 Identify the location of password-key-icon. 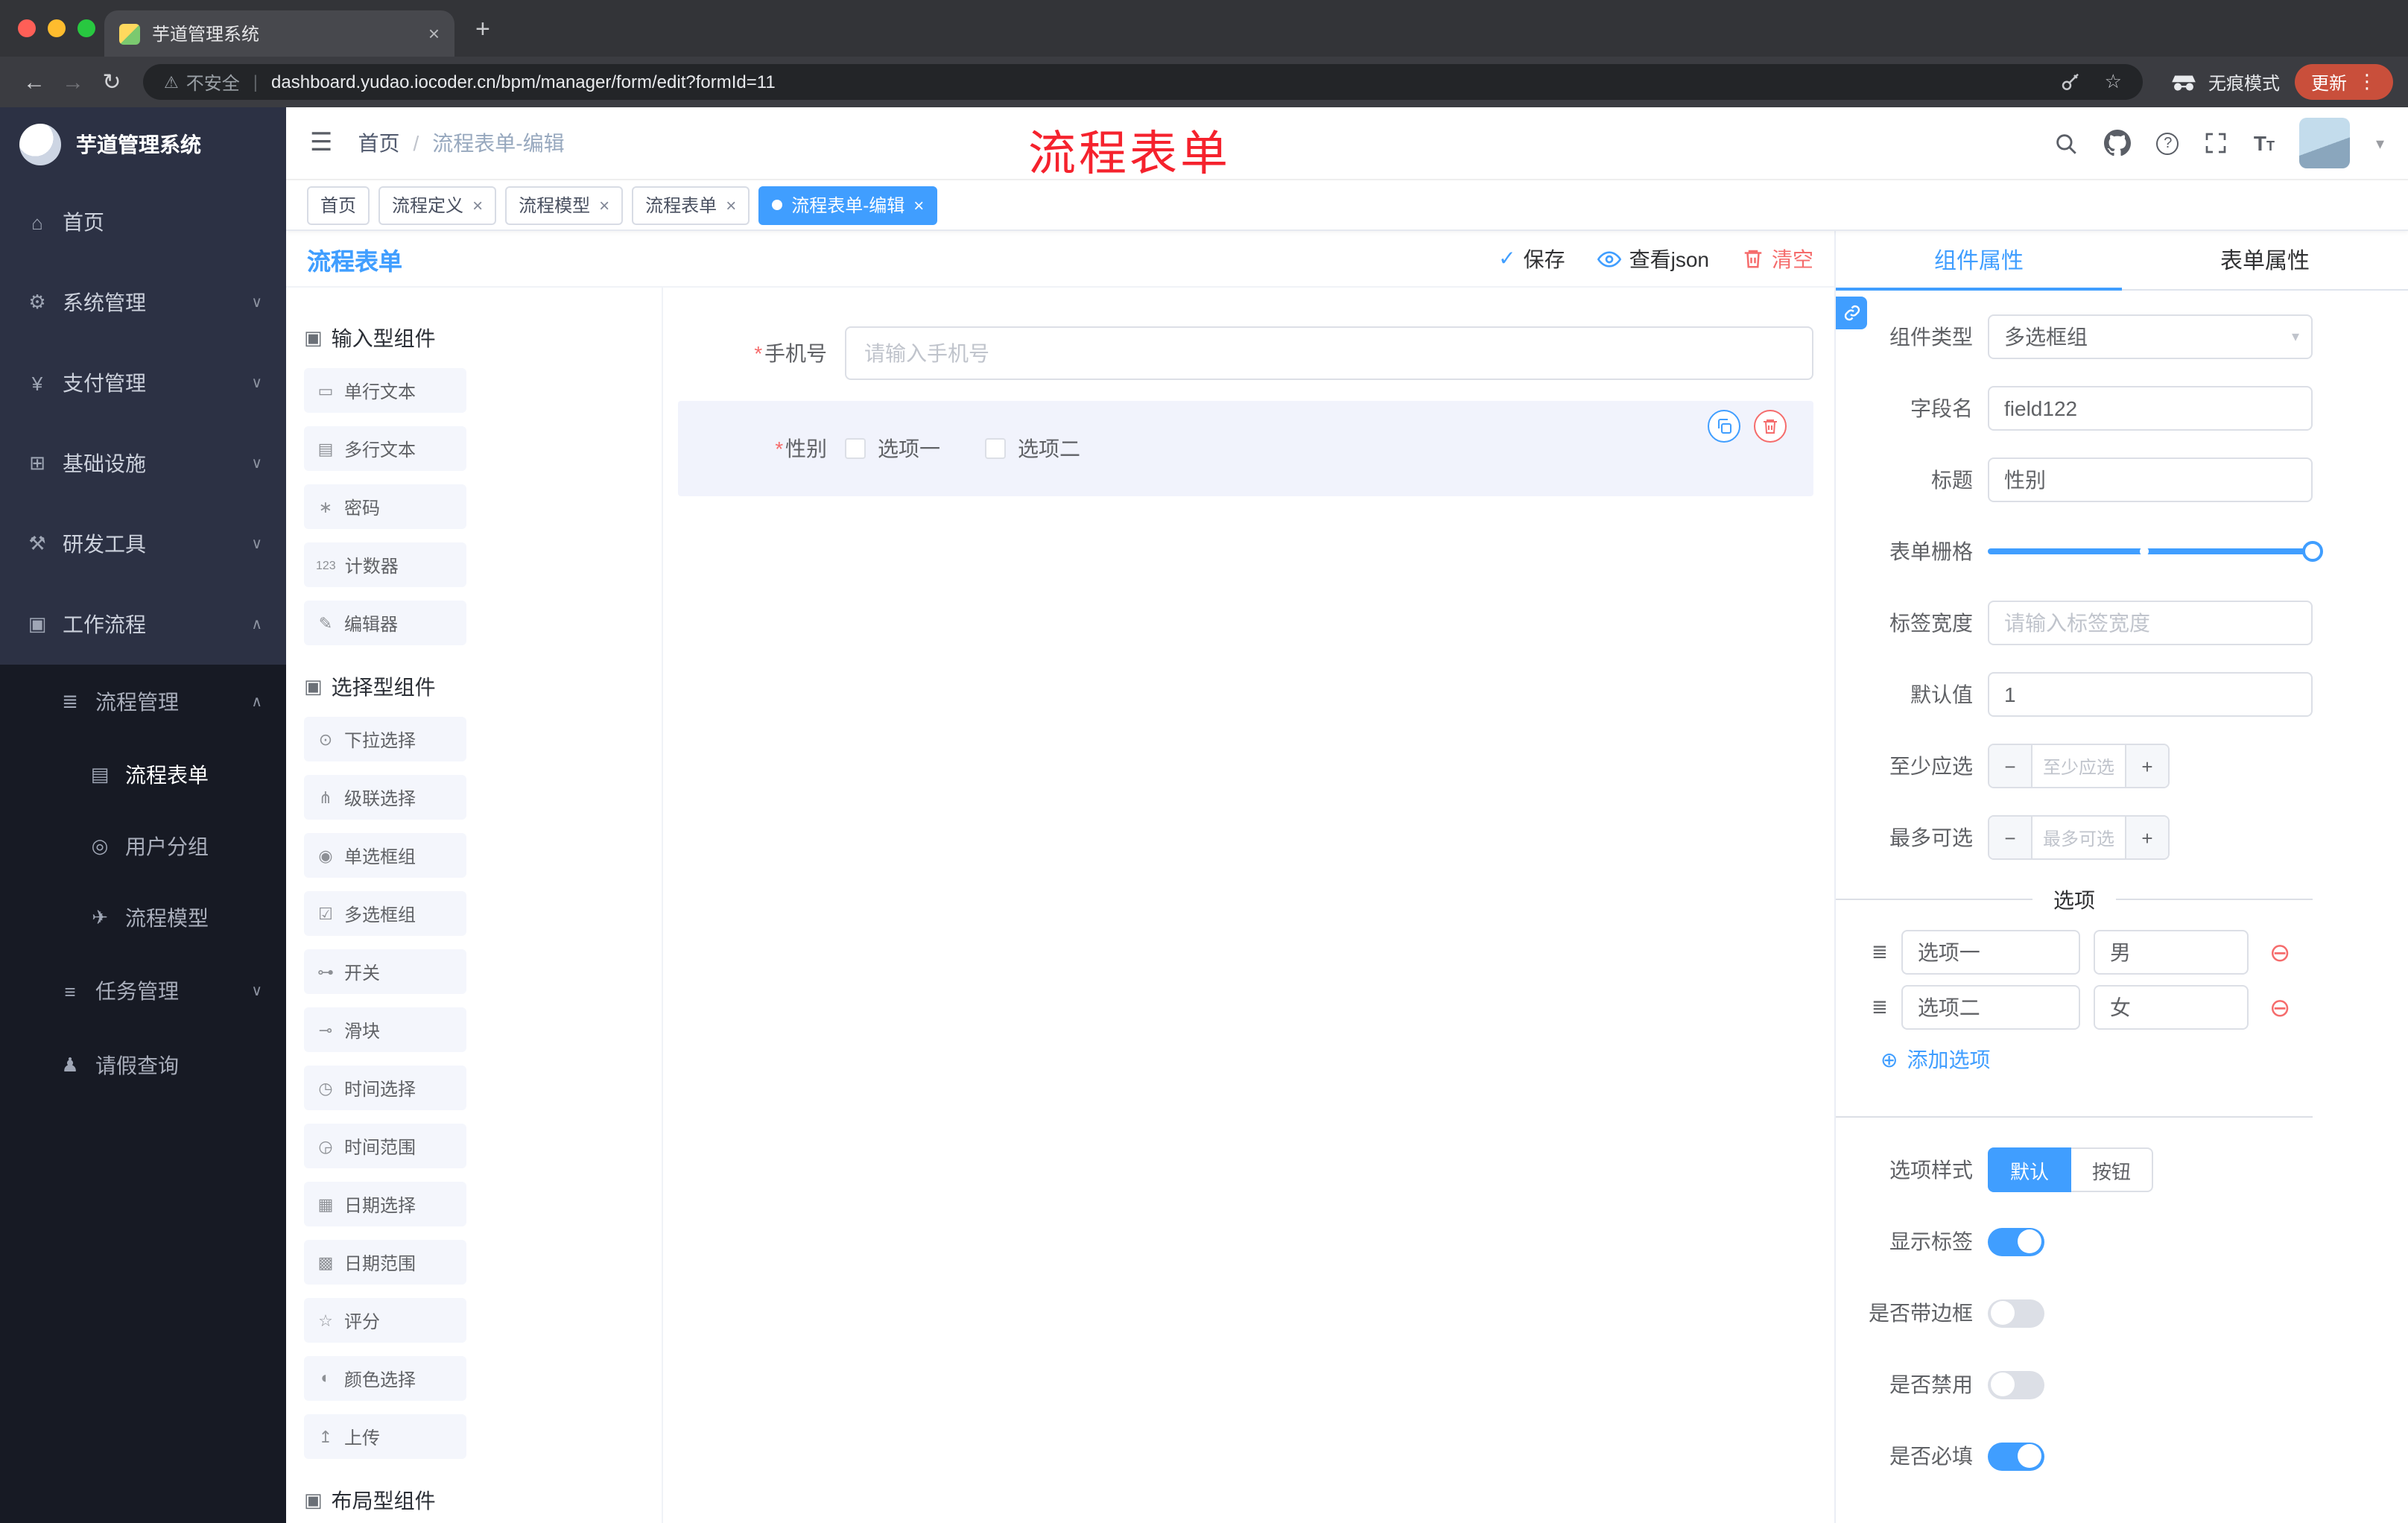
(2071, 82).